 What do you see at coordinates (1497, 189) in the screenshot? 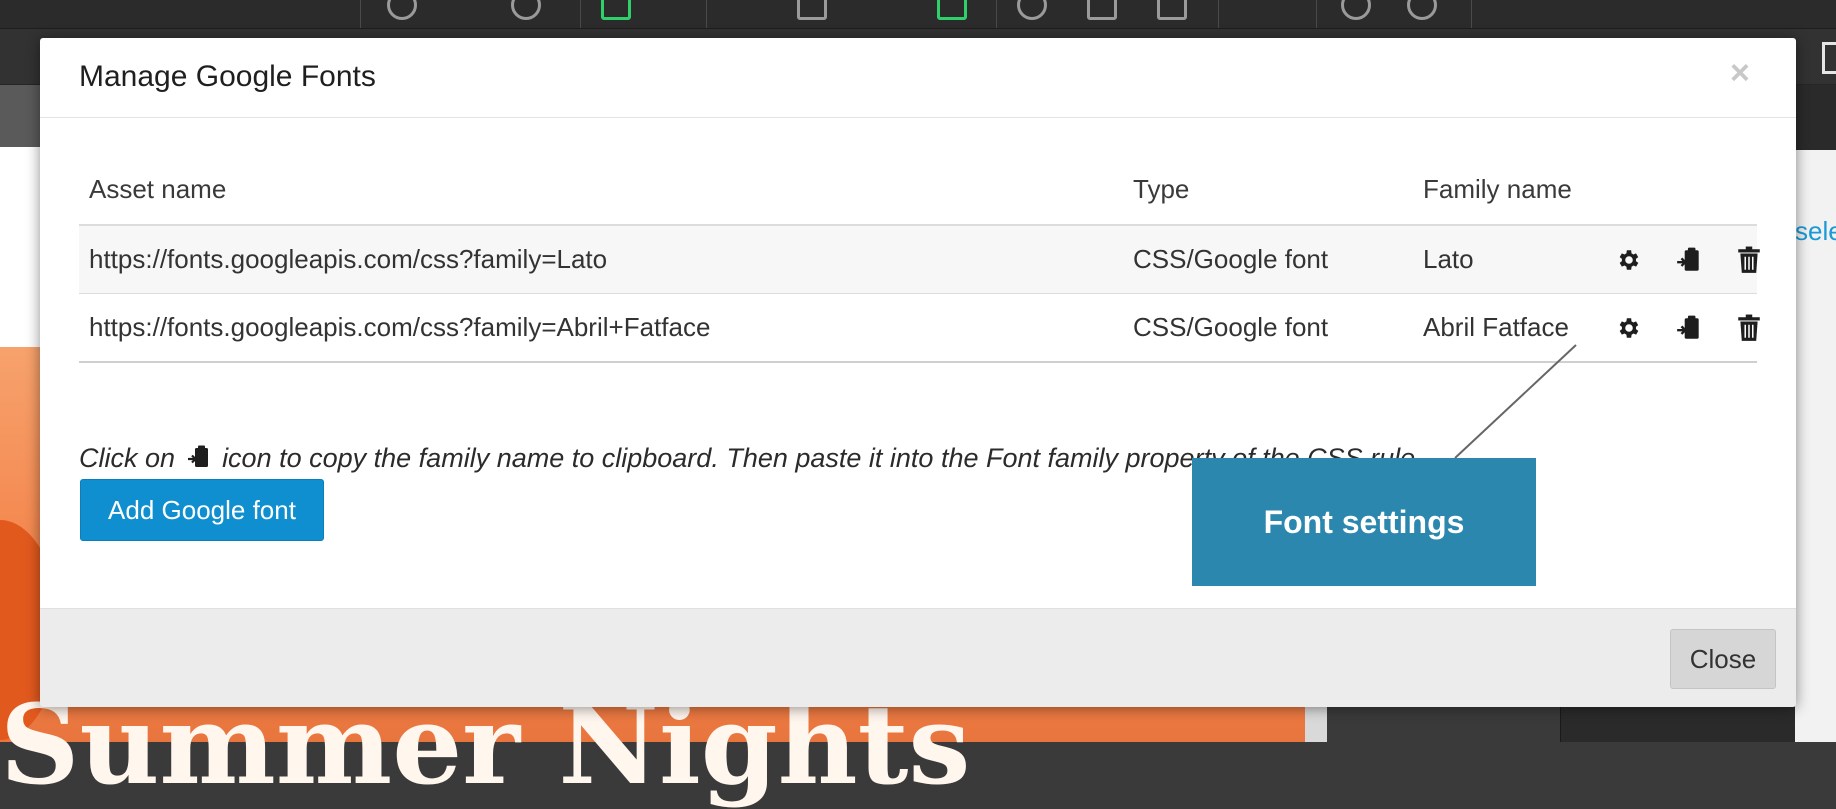
I see `column-header-family: Family name` at bounding box center [1497, 189].